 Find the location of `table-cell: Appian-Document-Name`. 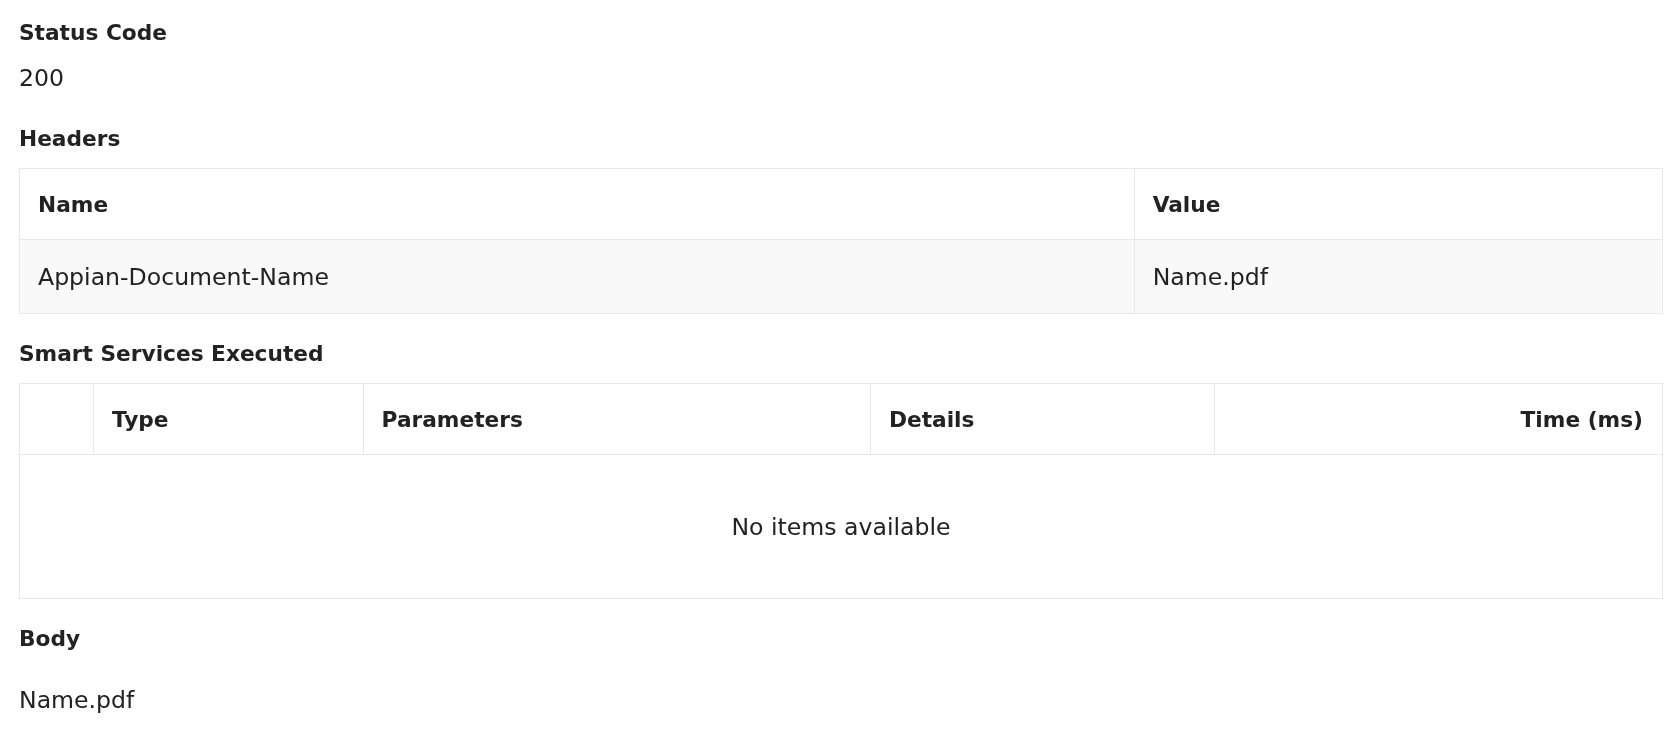

table-cell: Appian-Document-Name is located at coordinates (577, 276).